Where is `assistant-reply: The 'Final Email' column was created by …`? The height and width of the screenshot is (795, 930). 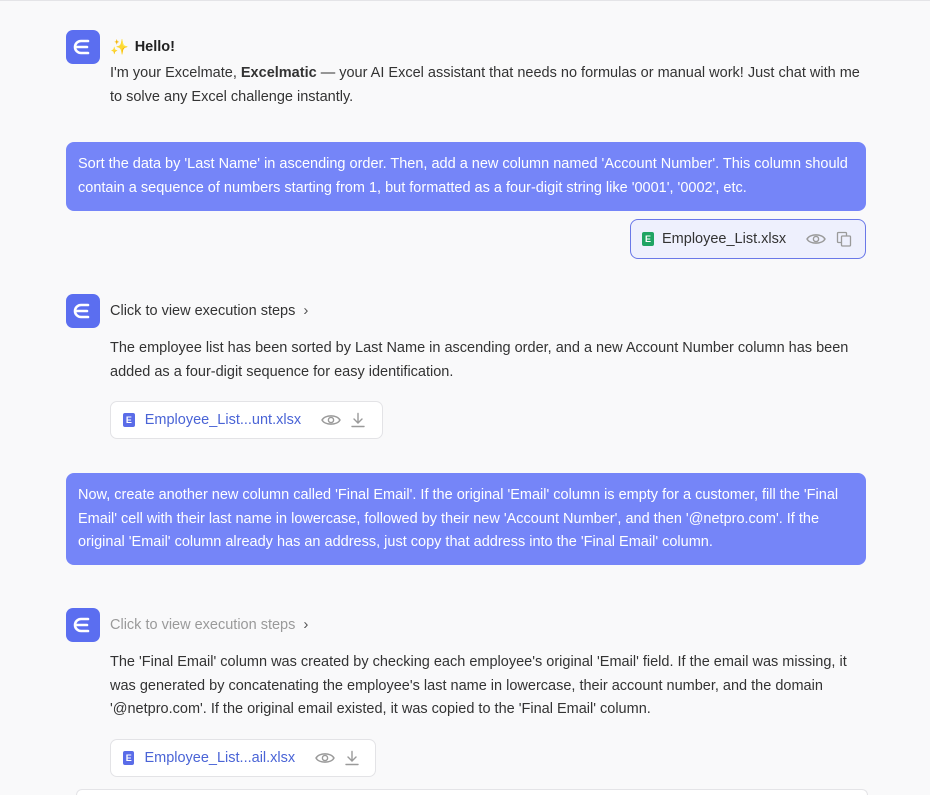
assistant-reply: The 'Final Email' column was created by … is located at coordinates (478, 685).